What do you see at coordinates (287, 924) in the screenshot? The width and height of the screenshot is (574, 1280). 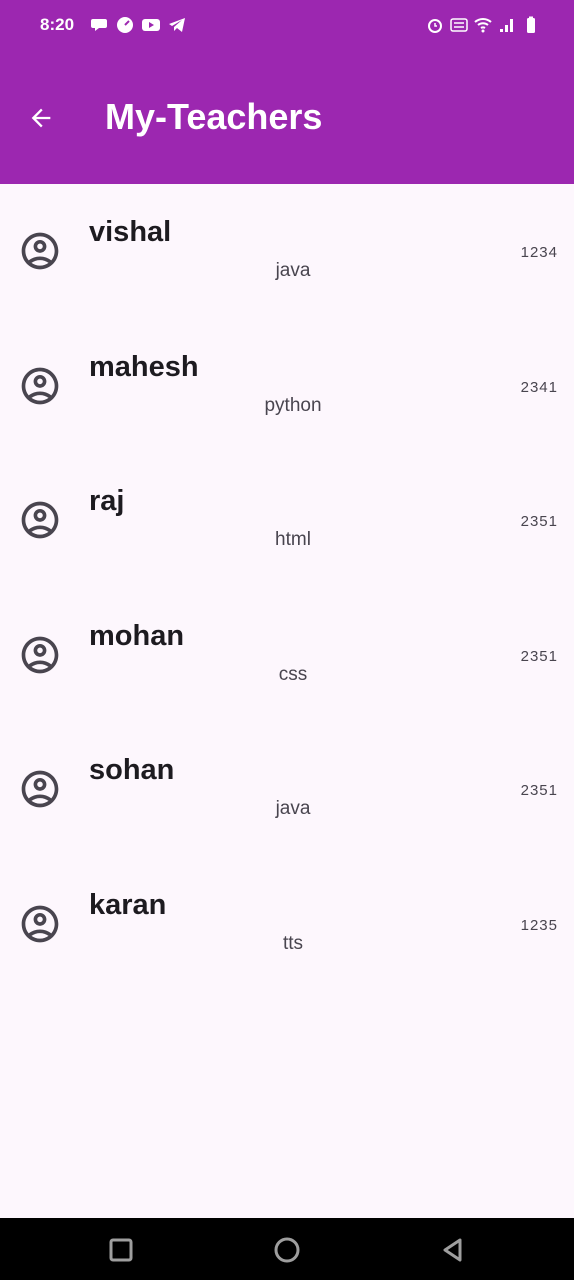 I see `teacher-list-item: karan tts 1235` at bounding box center [287, 924].